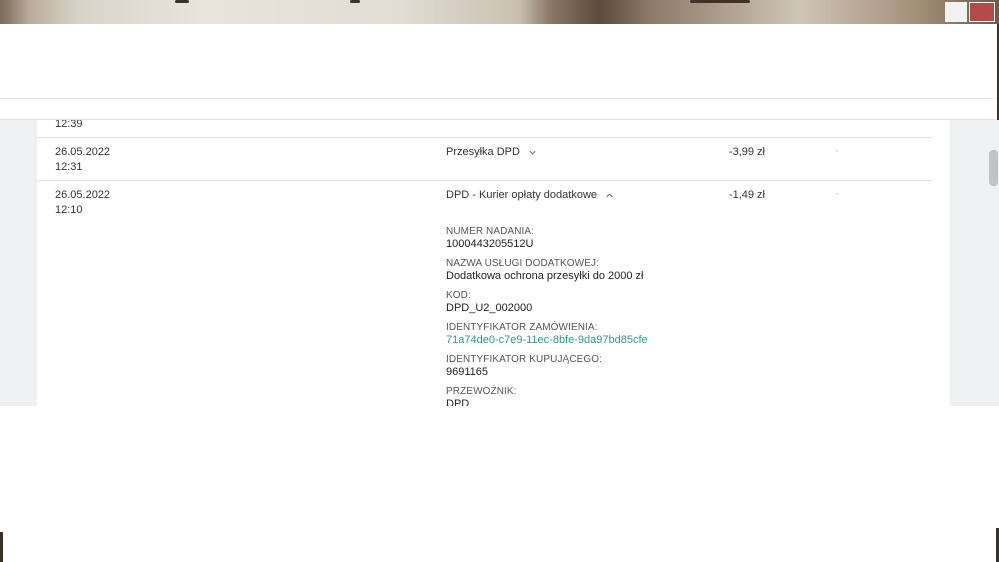 The height and width of the screenshot is (562, 999). What do you see at coordinates (609, 195) in the screenshot?
I see `chevron-up-icon` at bounding box center [609, 195].